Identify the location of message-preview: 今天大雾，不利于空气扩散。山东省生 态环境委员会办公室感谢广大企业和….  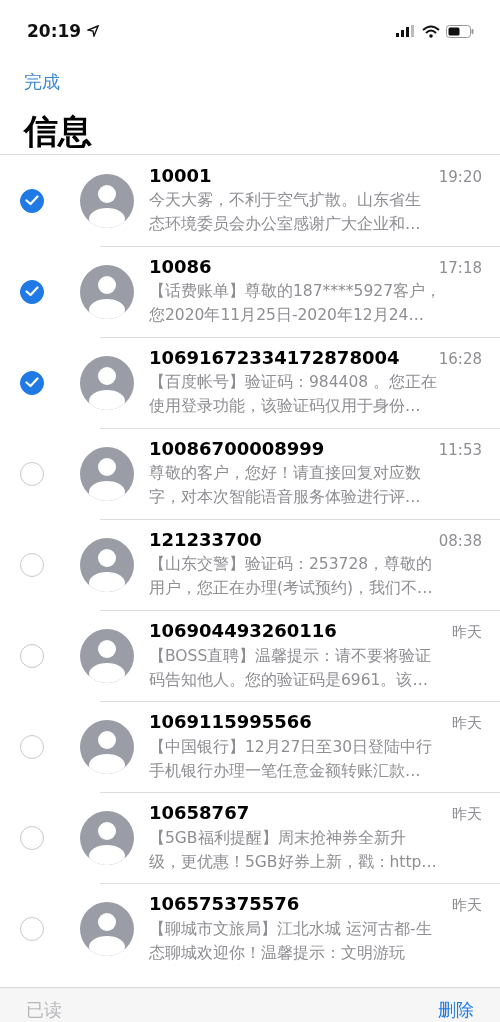
(285, 212).